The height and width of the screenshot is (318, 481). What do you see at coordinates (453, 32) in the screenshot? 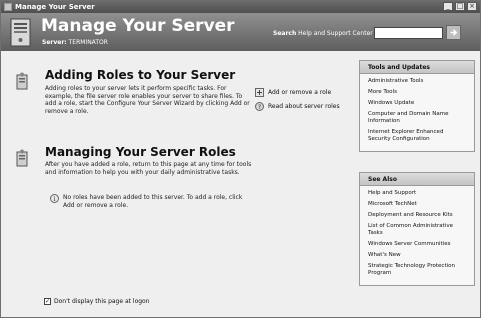
I see `search-go-button` at bounding box center [453, 32].